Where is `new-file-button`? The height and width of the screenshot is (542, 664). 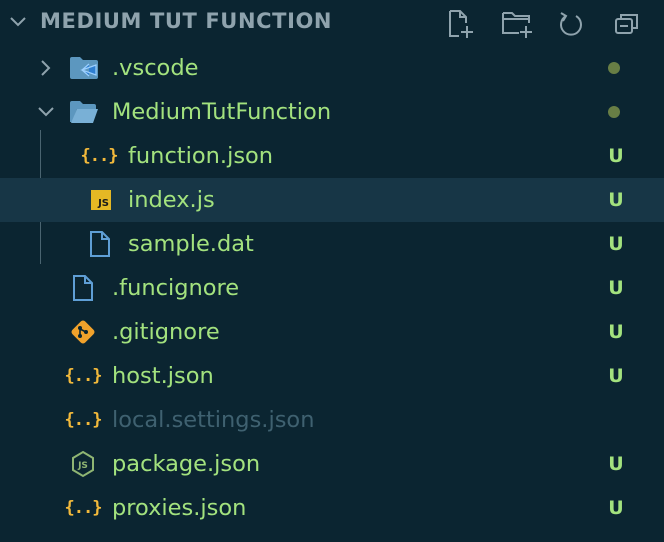
new-file-button is located at coordinates (461, 24).